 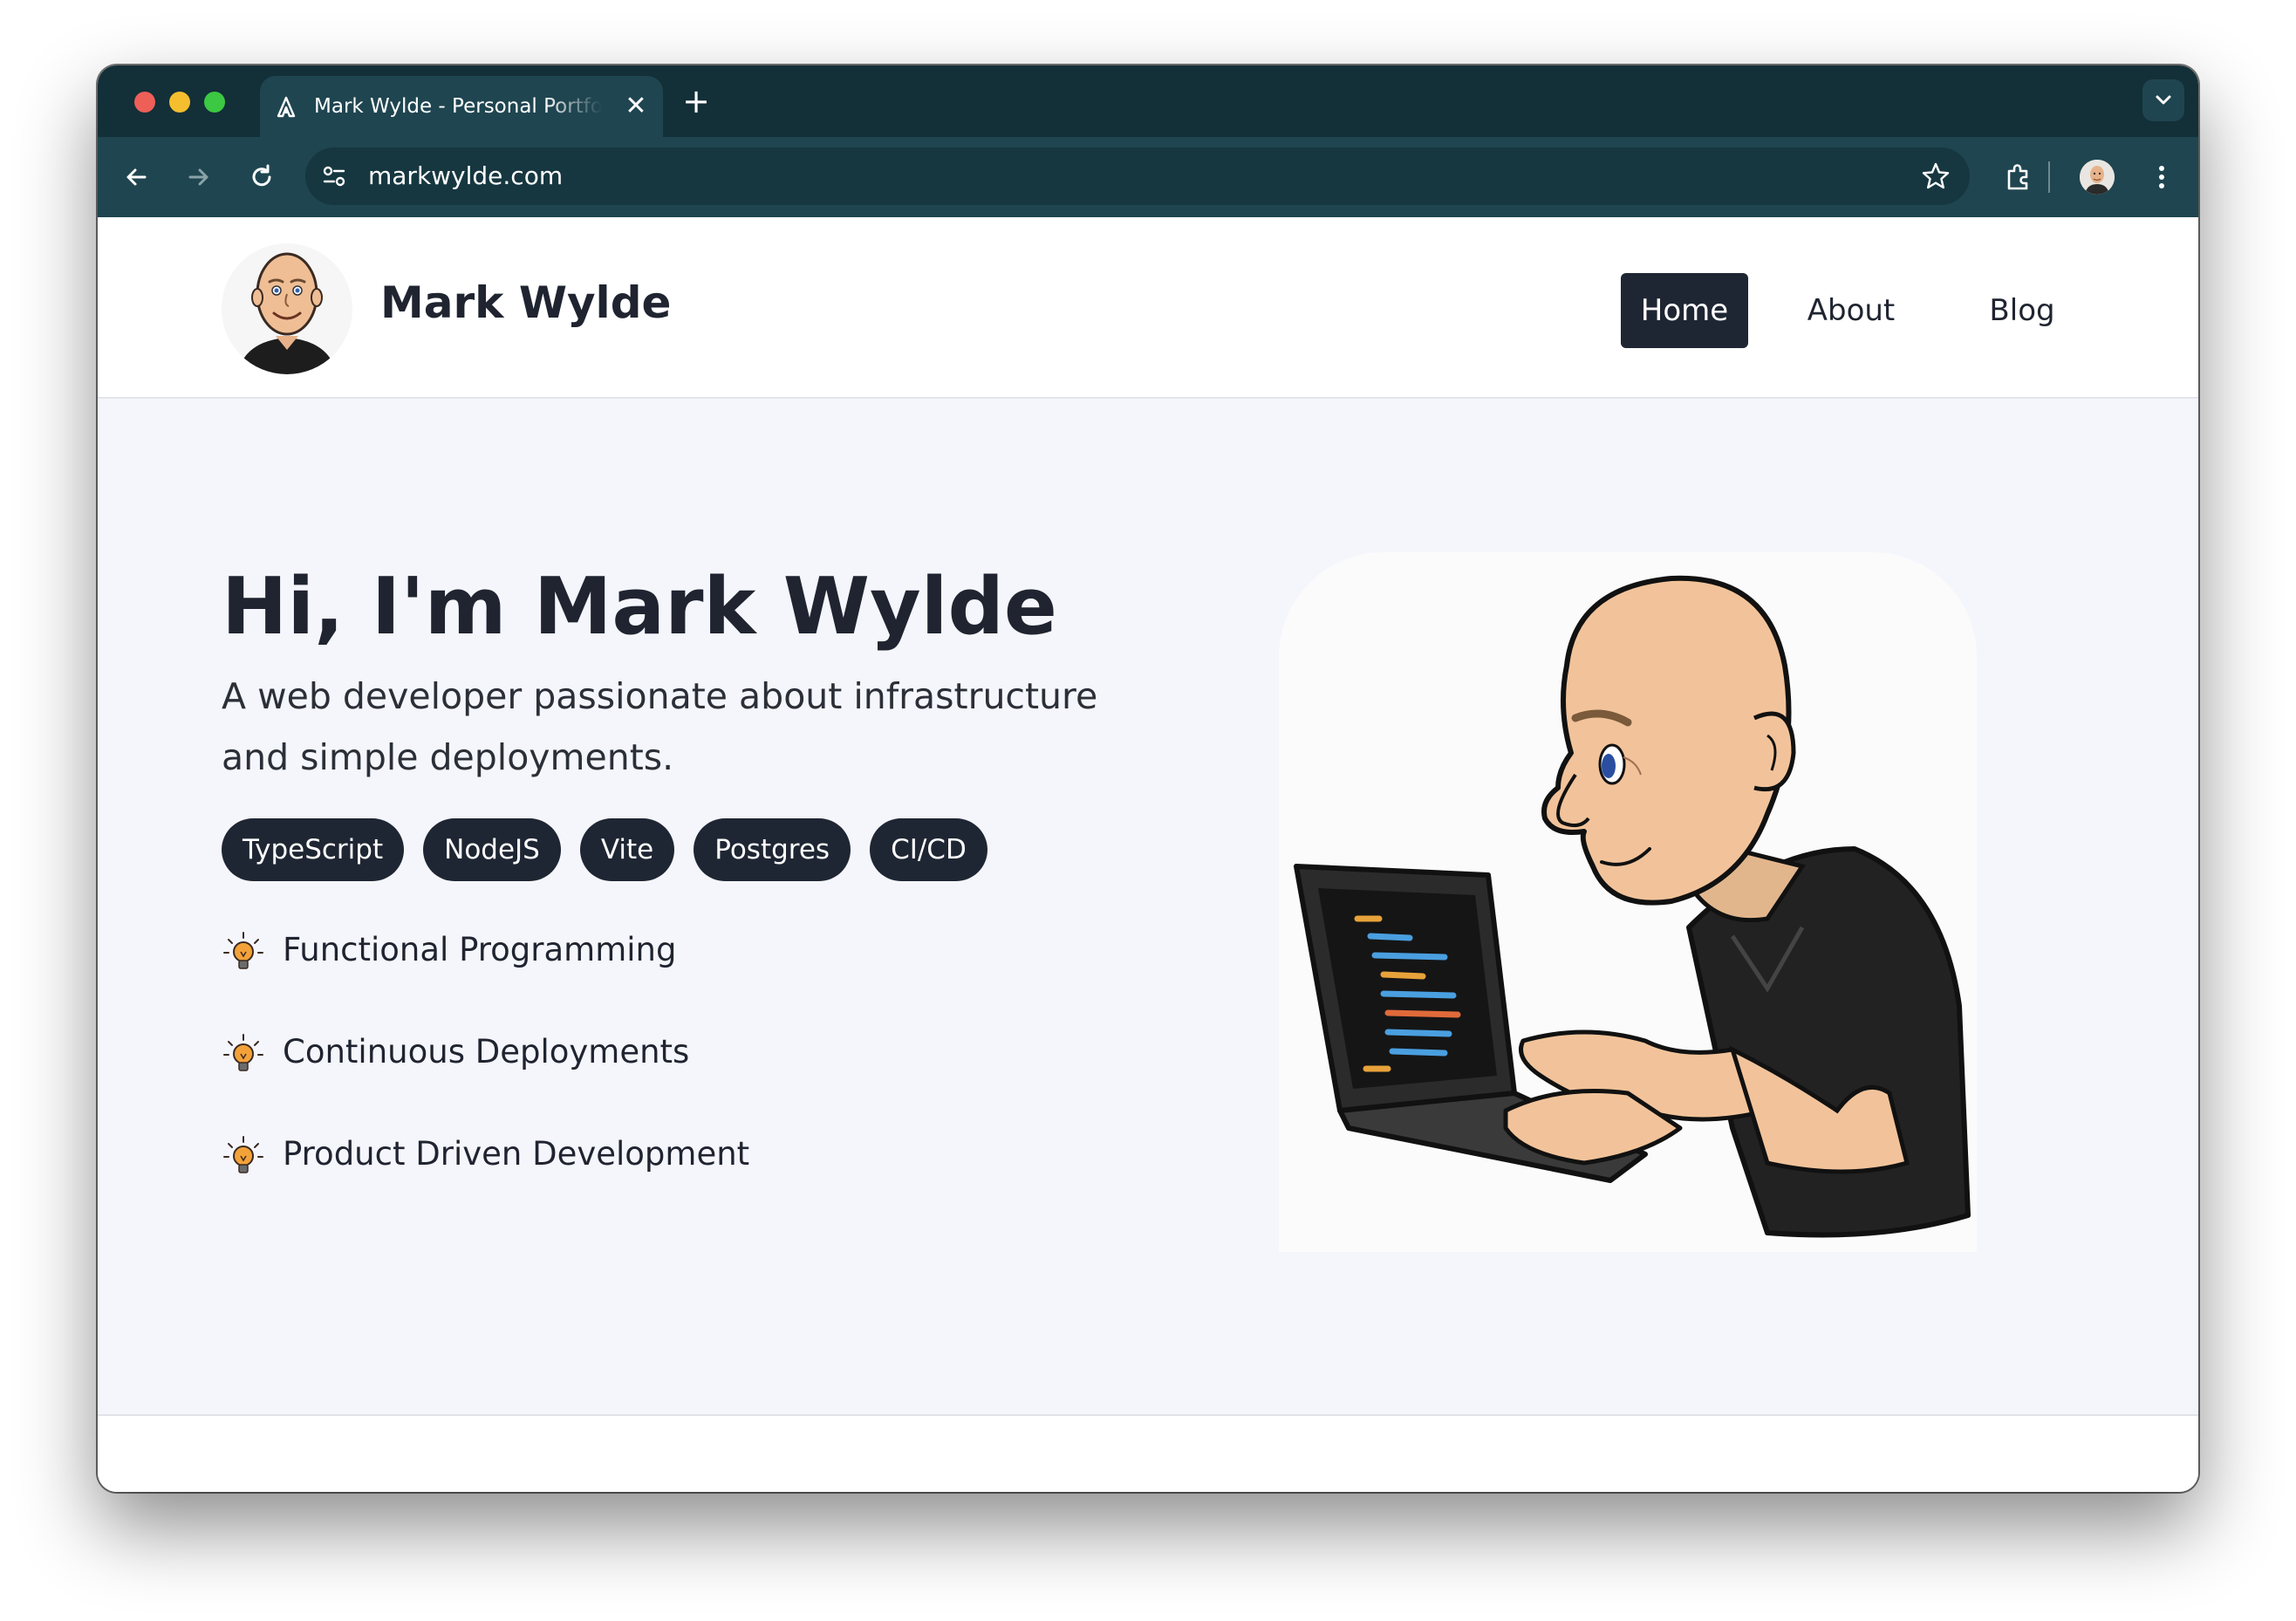 What do you see at coordinates (136, 177) in the screenshot?
I see `back-arrow-icon` at bounding box center [136, 177].